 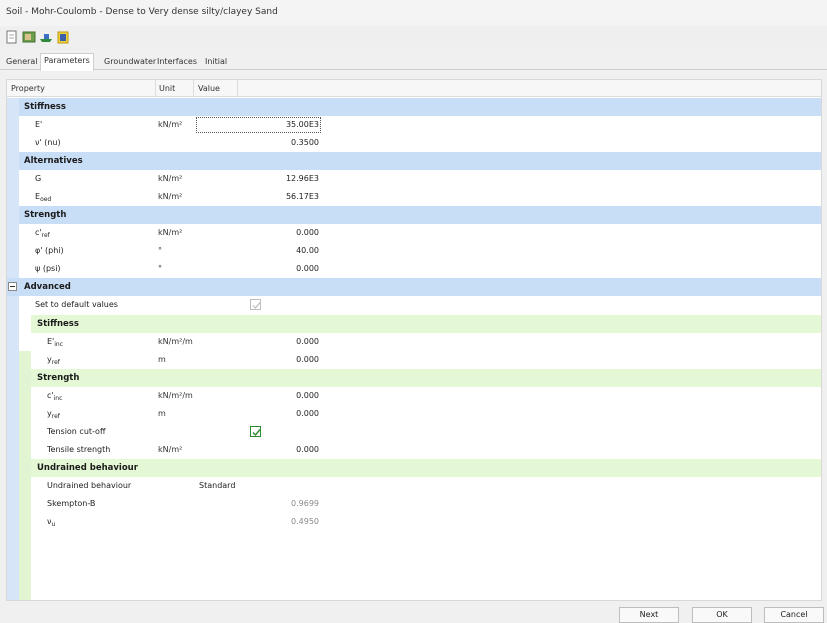 What do you see at coordinates (414, 287) in the screenshot?
I see `group-advanced: Advanced` at bounding box center [414, 287].